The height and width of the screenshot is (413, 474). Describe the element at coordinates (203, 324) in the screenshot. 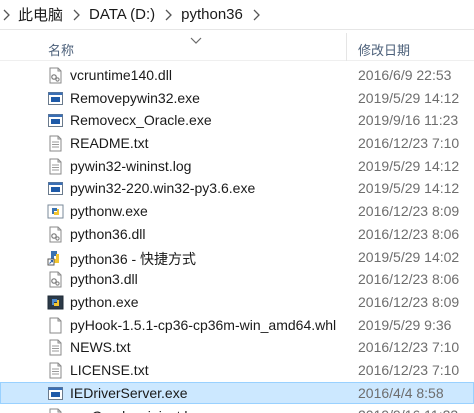

I see `file-name: pyHook-1.5.1-cp36-cp36m-win_amd64.whl` at that location.